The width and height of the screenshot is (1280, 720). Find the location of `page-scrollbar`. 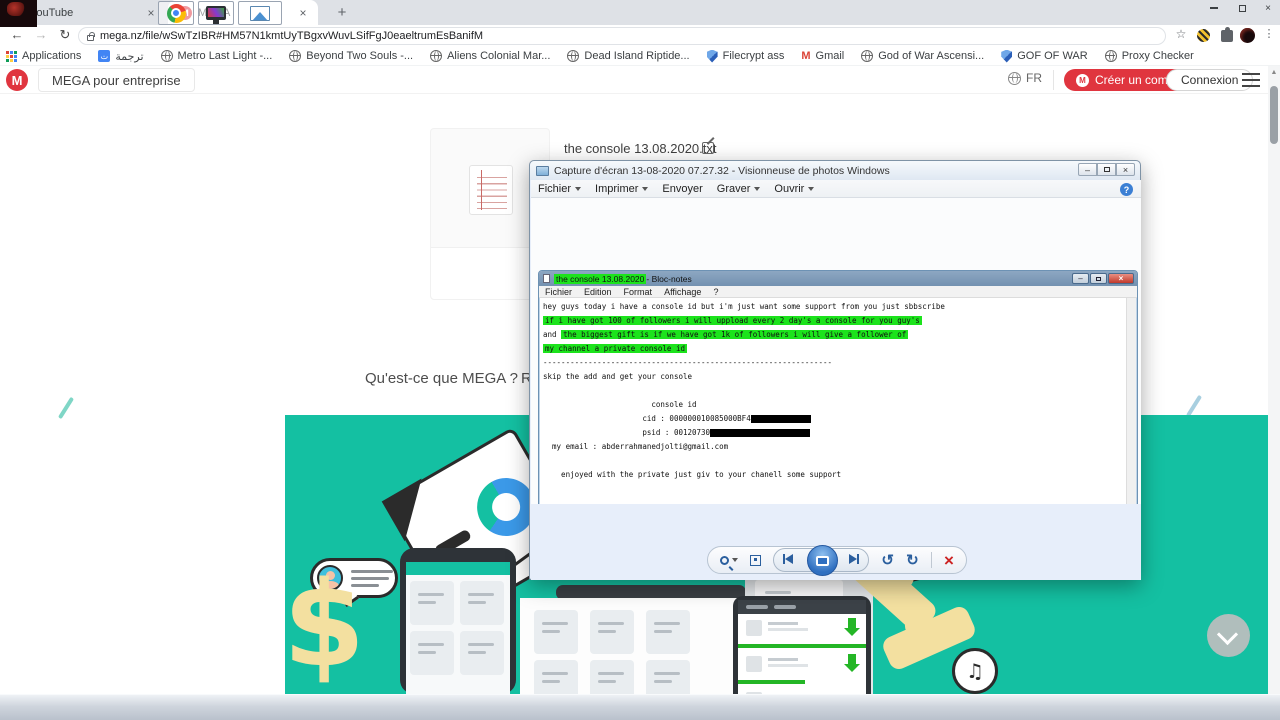

page-scrollbar is located at coordinates (1274, 380).